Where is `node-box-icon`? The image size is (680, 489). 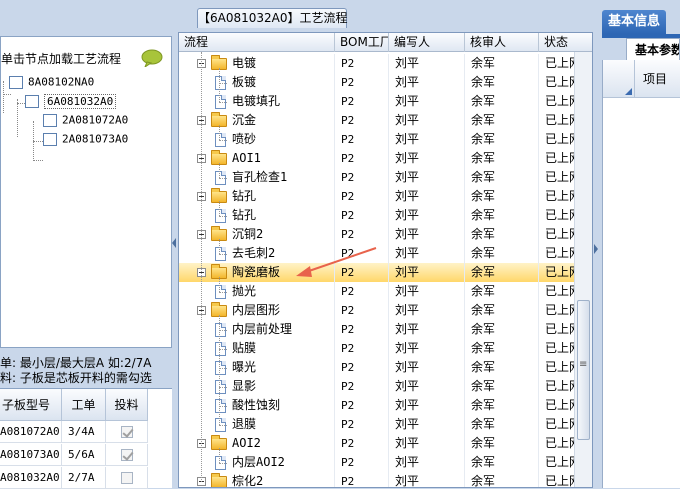
node-box-icon is located at coordinates (16, 82).